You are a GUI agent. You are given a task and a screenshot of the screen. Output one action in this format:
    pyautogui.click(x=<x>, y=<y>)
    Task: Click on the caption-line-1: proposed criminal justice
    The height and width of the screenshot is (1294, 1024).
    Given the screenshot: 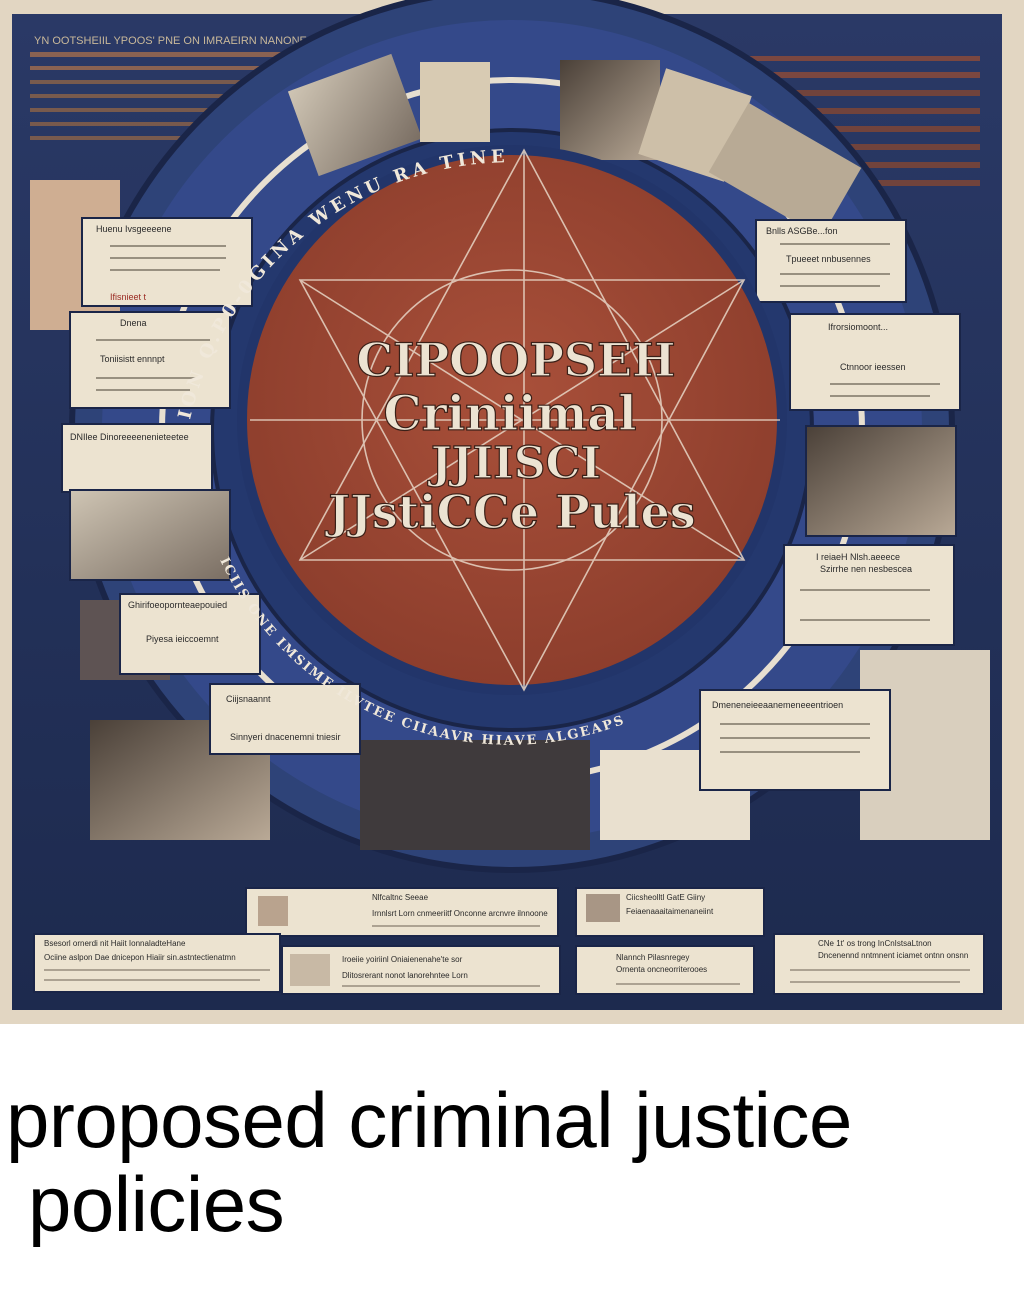 What is the action you would take?
    pyautogui.click(x=429, y=1120)
    